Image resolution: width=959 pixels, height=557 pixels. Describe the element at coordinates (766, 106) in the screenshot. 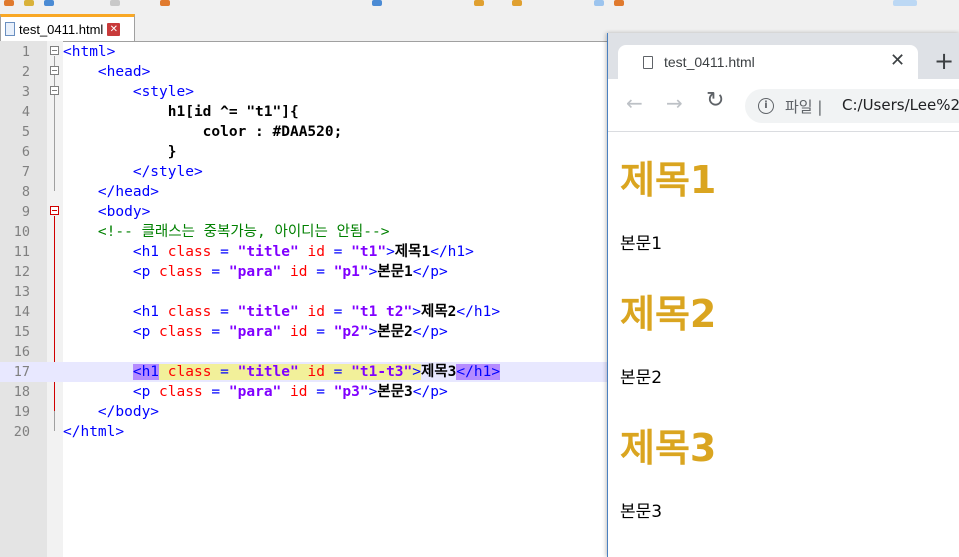

I see `info-icon: i` at that location.